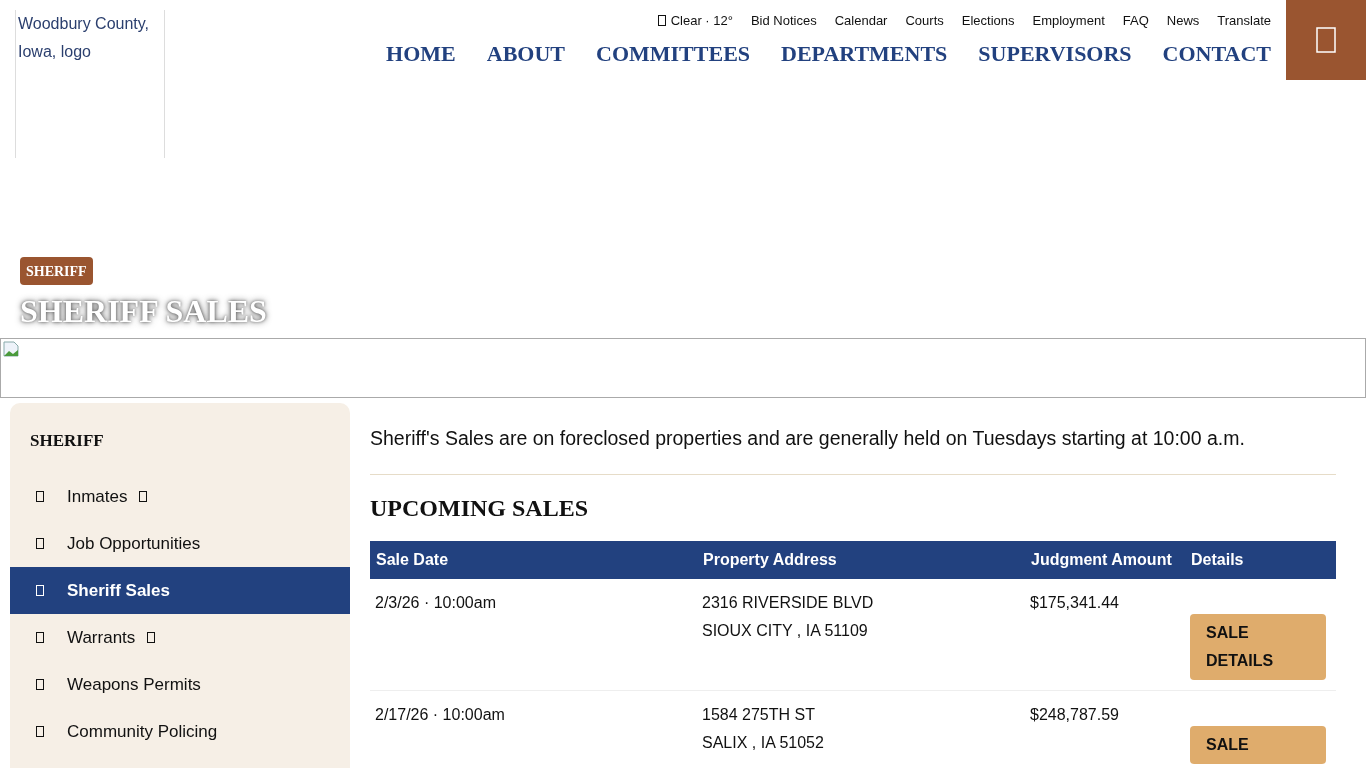 The image size is (1366, 768). Describe the element at coordinates (864, 54) in the screenshot. I see `nav-link: DEPARTMENTS` at that location.